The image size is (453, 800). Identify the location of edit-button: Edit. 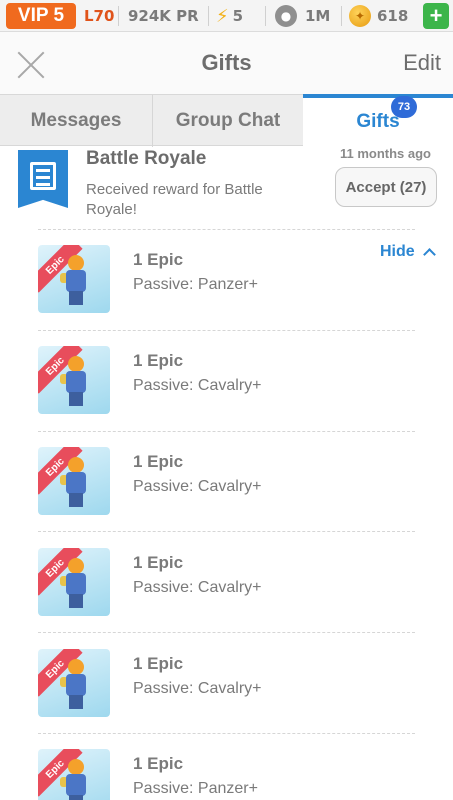
(422, 63).